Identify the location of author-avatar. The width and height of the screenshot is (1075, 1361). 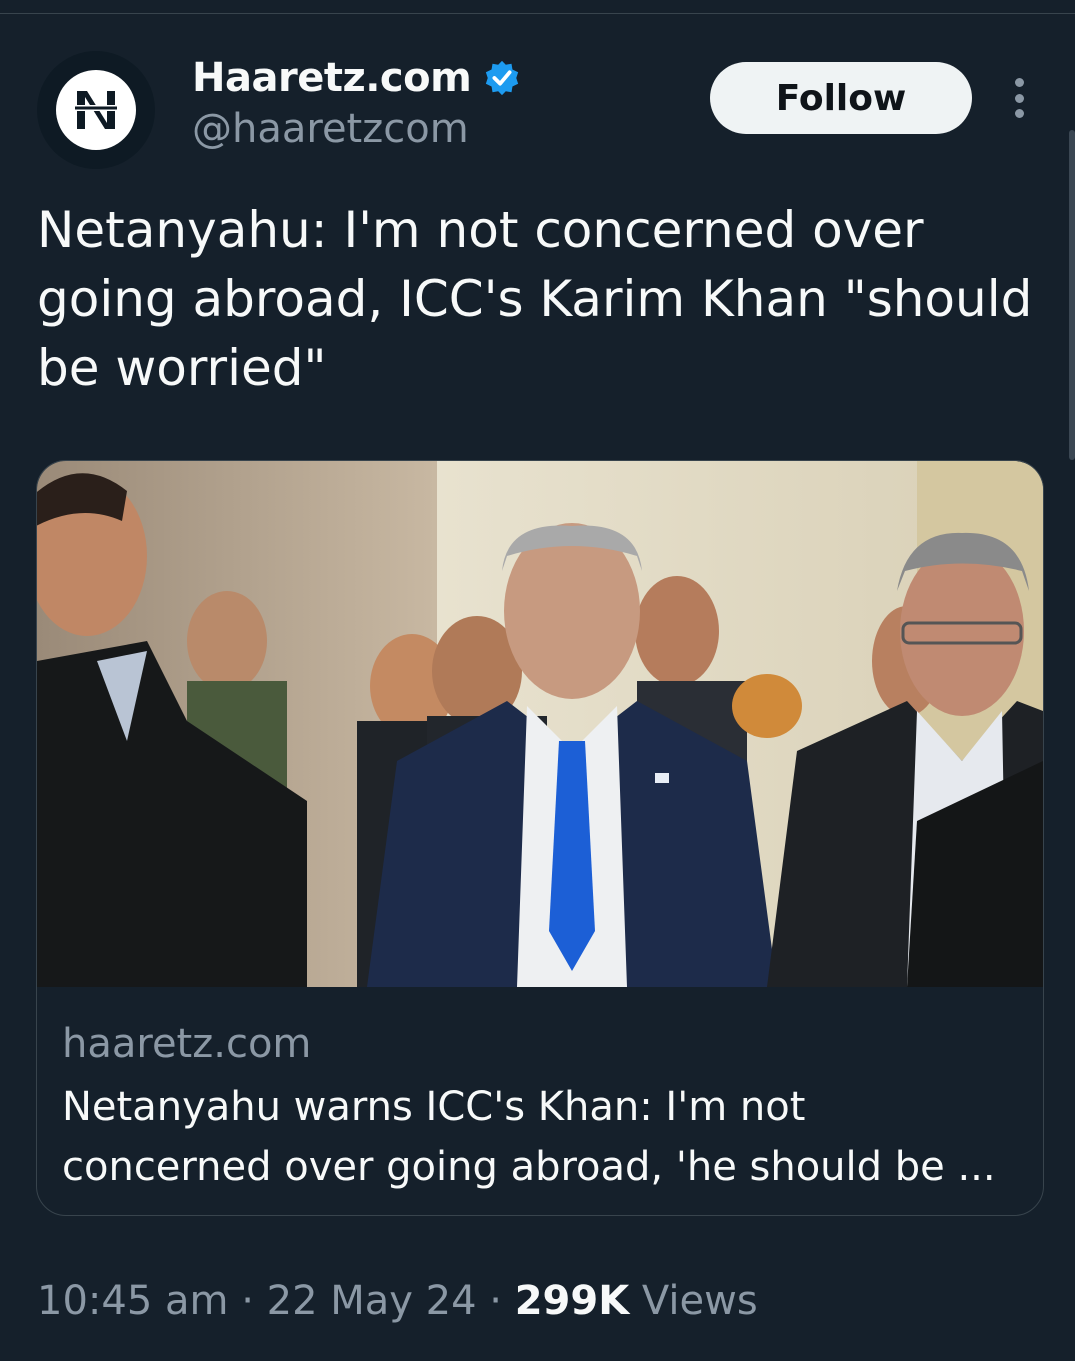
(96, 110).